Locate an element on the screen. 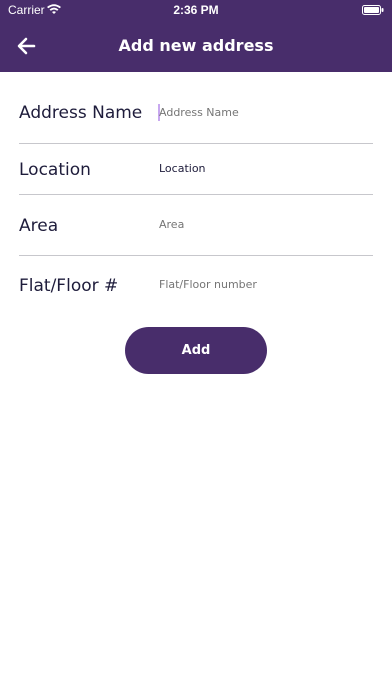  nav-bar: Add new address is located at coordinates (196, 46).